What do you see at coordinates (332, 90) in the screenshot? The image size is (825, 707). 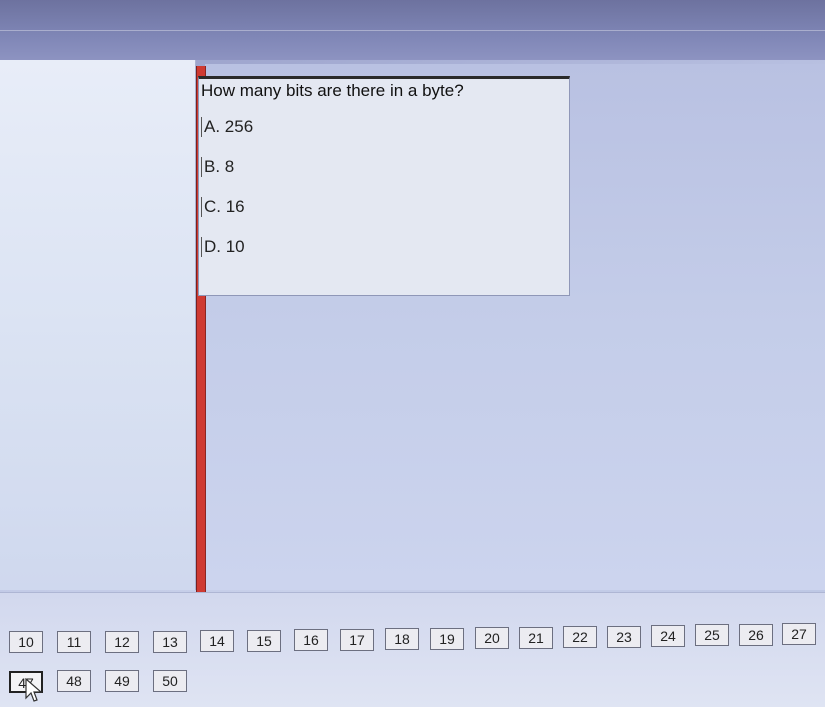 I see `question-text: How many bits are there in a byte?` at bounding box center [332, 90].